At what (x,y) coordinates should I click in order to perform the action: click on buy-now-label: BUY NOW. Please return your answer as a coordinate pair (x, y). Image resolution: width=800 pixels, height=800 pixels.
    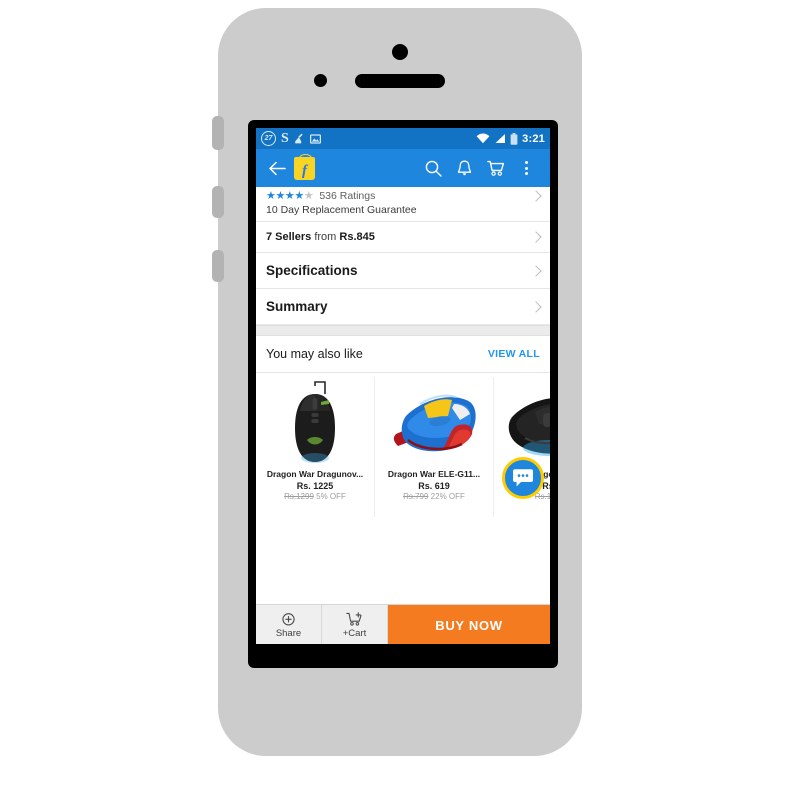
    Looking at the image, I should click on (469, 625).